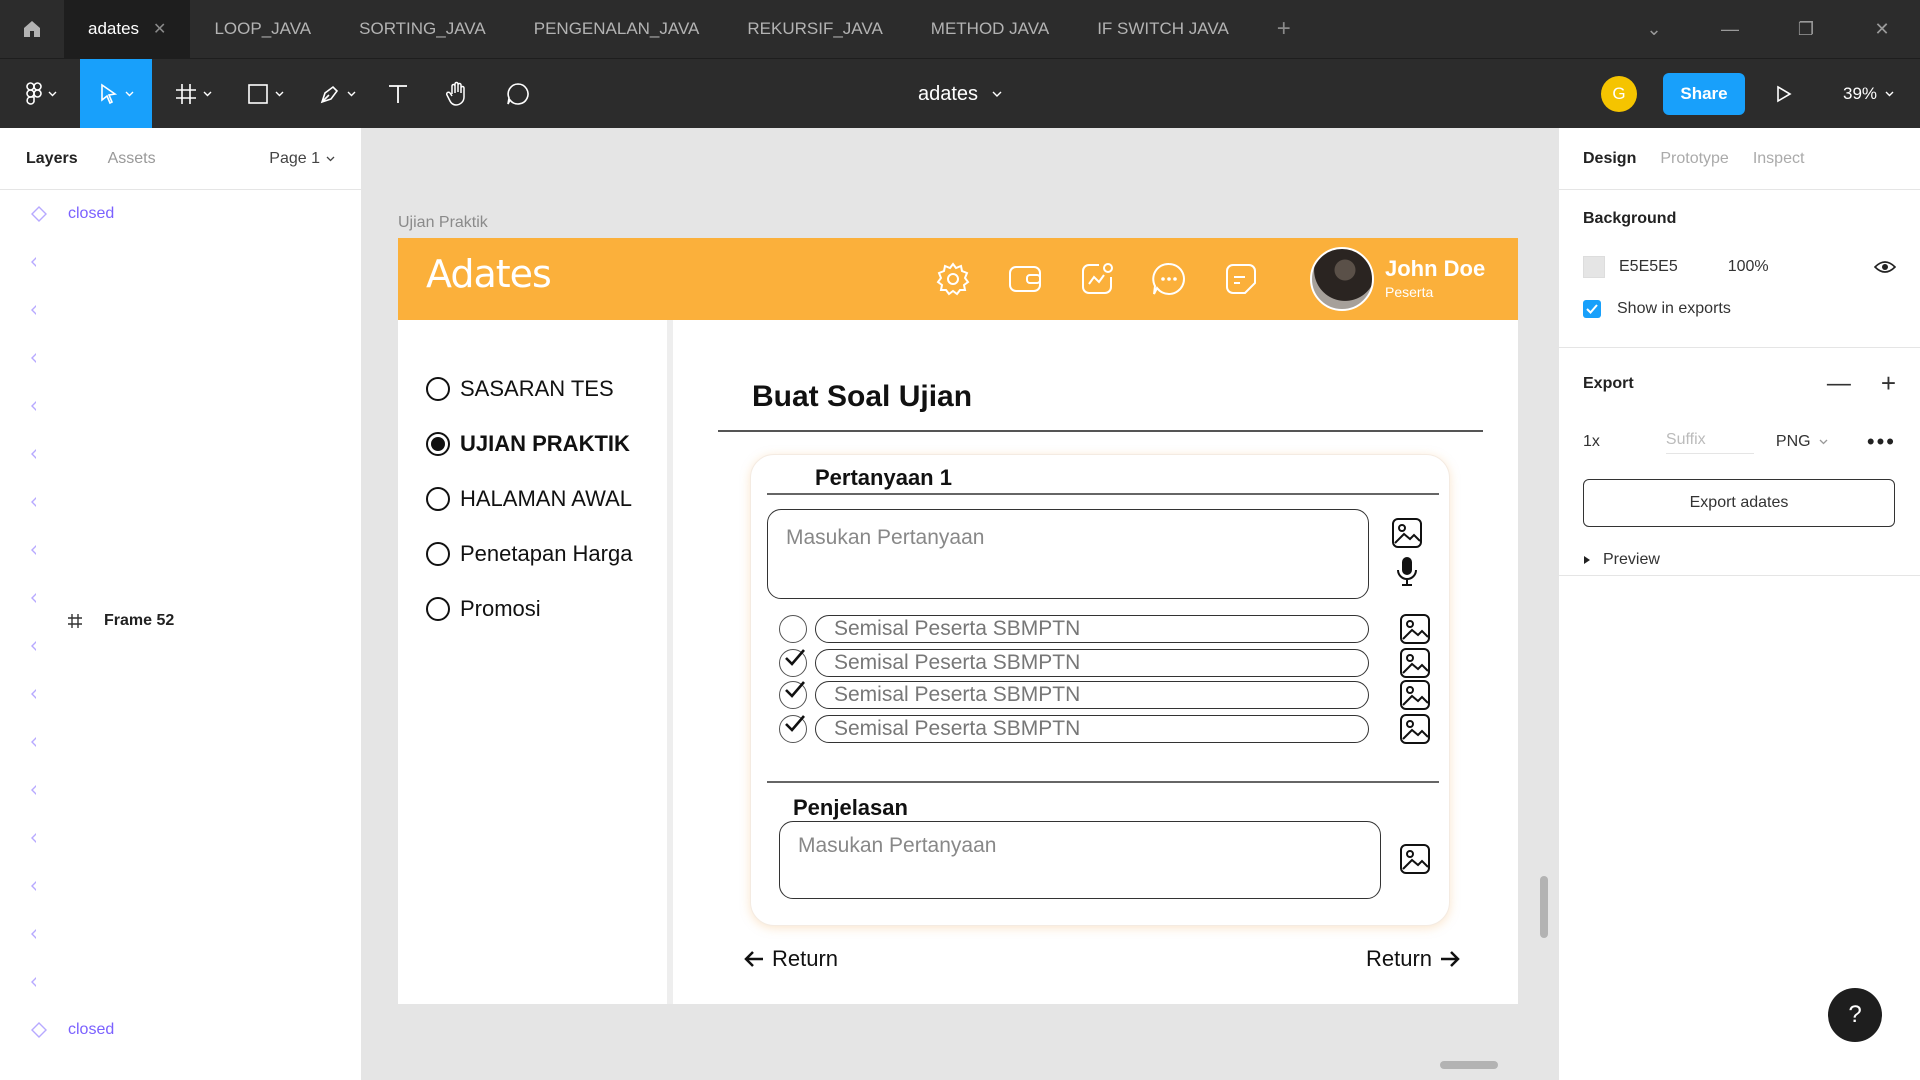  What do you see at coordinates (1241, 279) in the screenshot?
I see `document-icon` at bounding box center [1241, 279].